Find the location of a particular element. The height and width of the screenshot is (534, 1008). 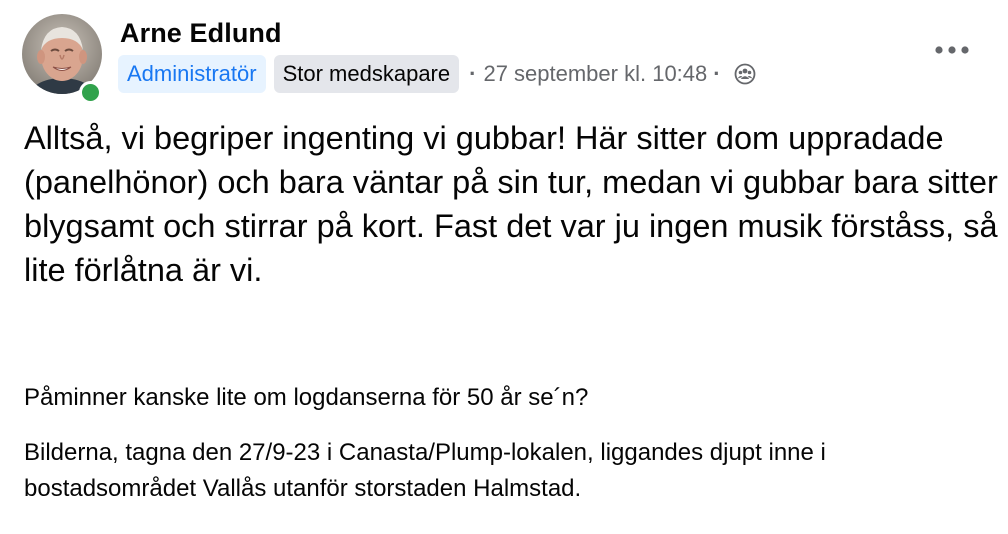

author-name: Arne Edlund is located at coordinates (201, 33).